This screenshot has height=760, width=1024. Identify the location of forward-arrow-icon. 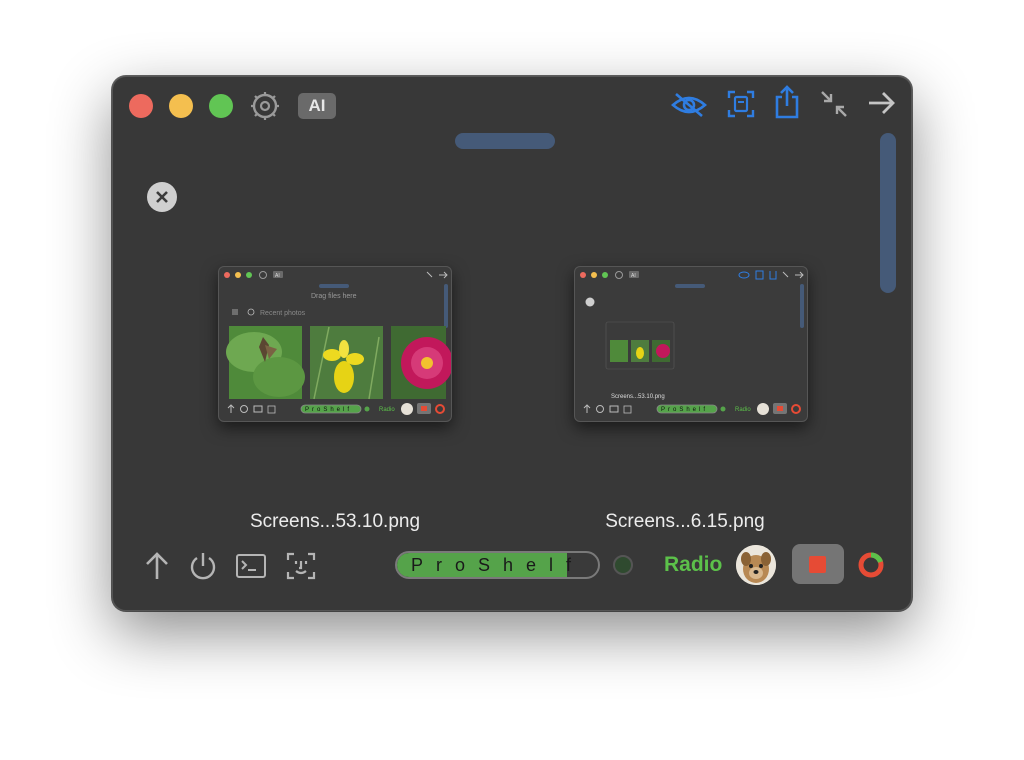
(881, 103).